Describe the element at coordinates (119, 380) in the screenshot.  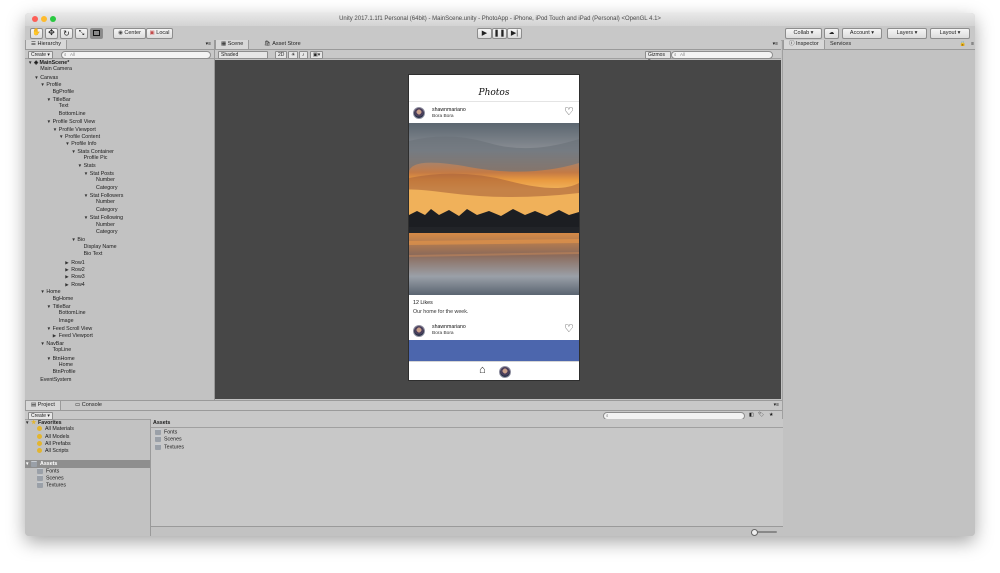
I see `hierarchy-item: EventSystem` at that location.